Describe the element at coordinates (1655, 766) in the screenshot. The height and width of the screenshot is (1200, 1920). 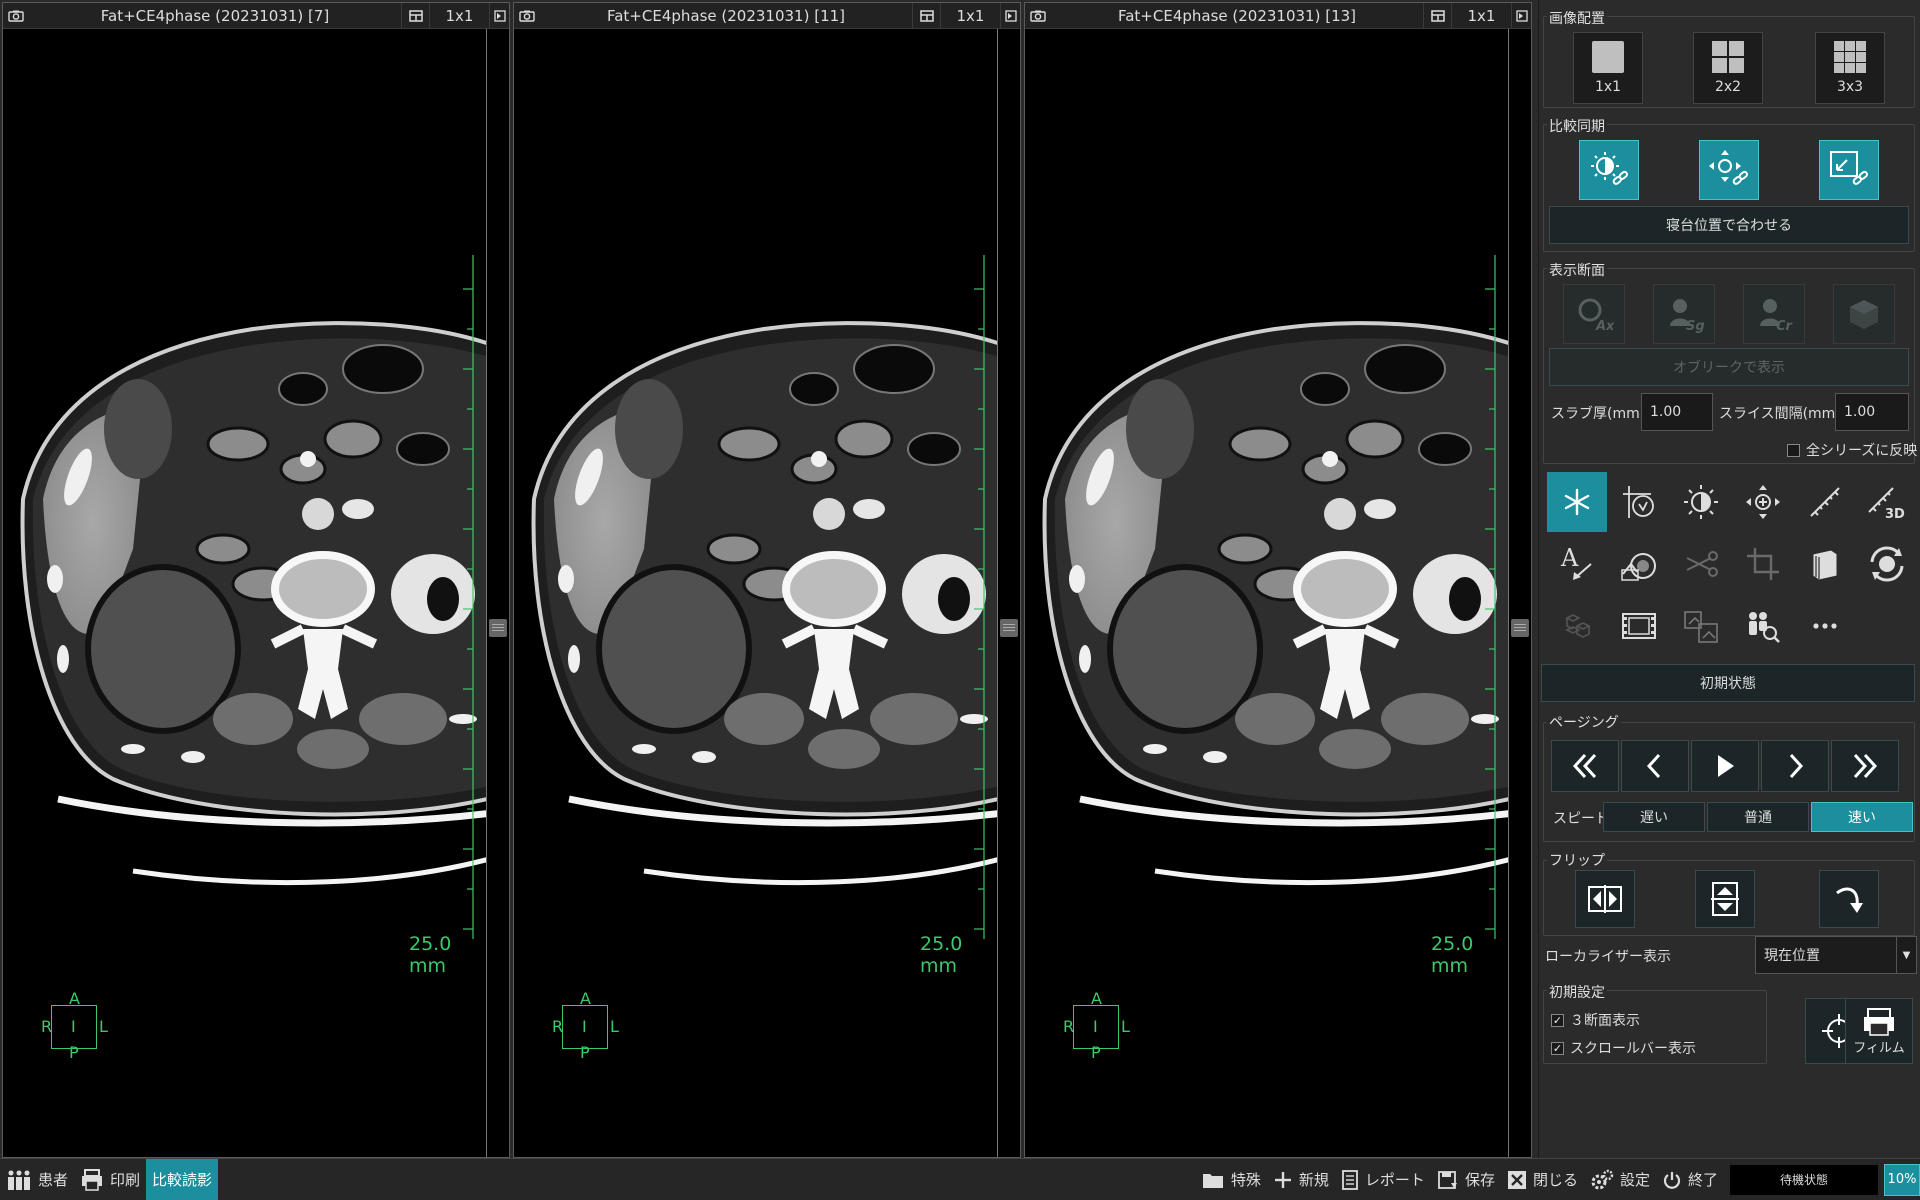
I see `previous-page-button` at that location.